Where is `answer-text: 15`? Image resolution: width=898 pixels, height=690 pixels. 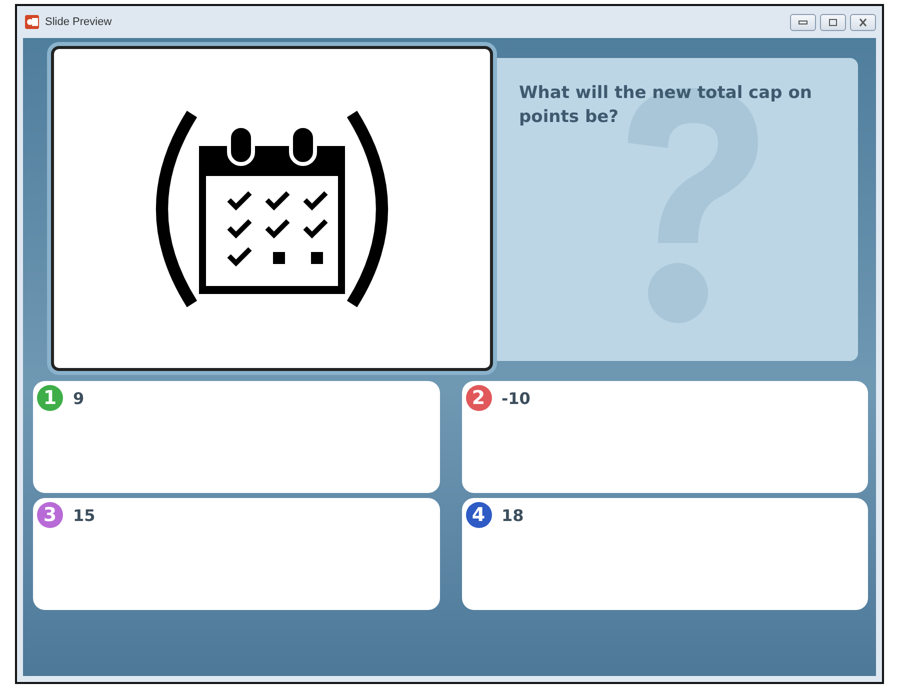 answer-text: 15 is located at coordinates (84, 515).